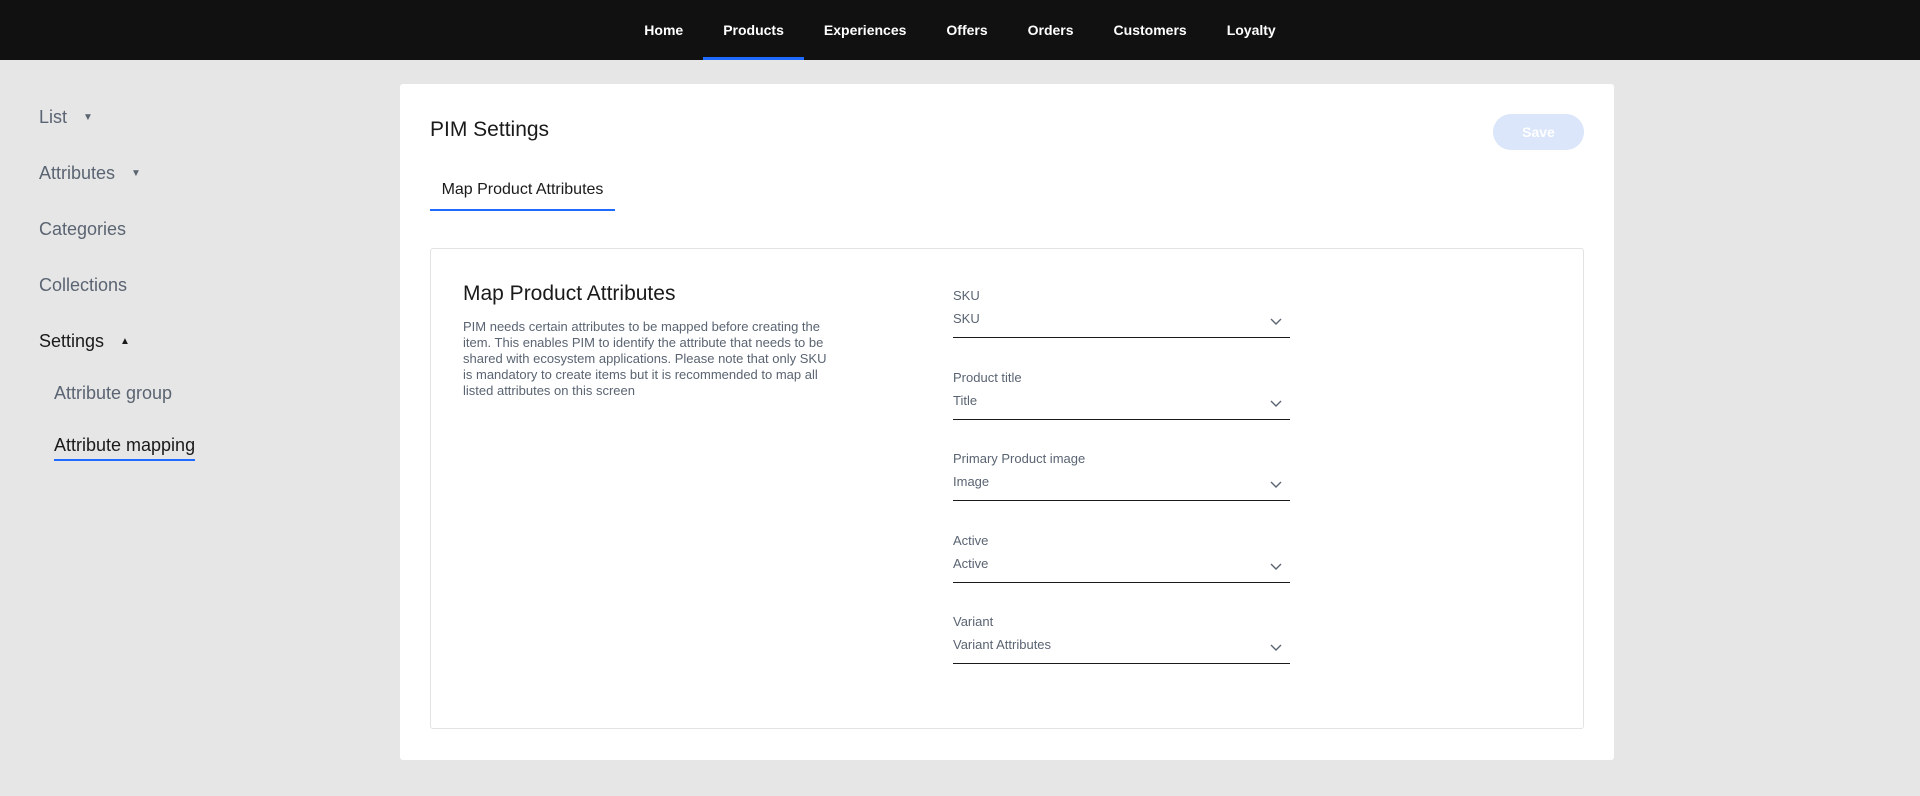 This screenshot has width=1920, height=796. Describe the element at coordinates (971, 563) in the screenshot. I see `select-value: Active` at that location.